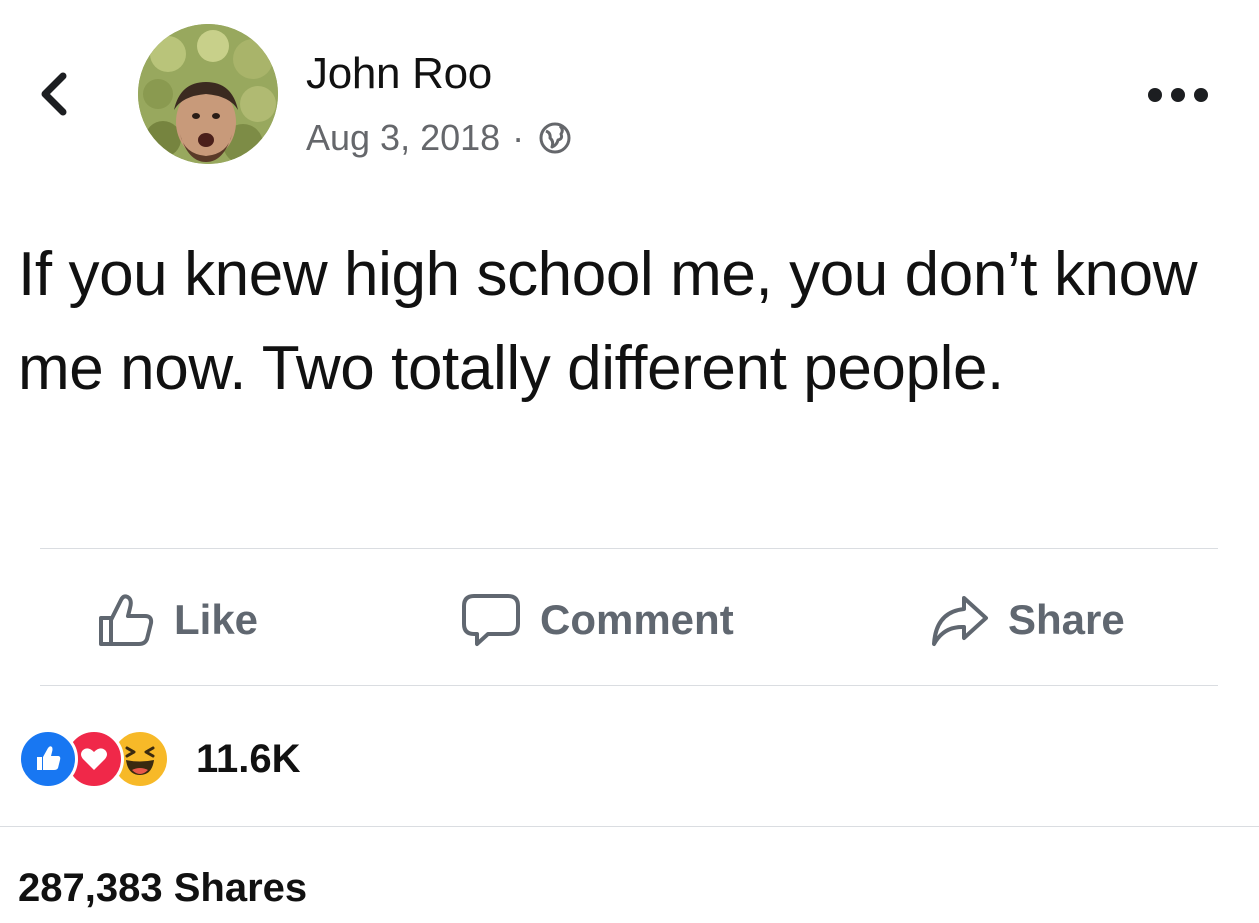 The image size is (1259, 923). I want to click on like-button: Like, so click(177, 620).